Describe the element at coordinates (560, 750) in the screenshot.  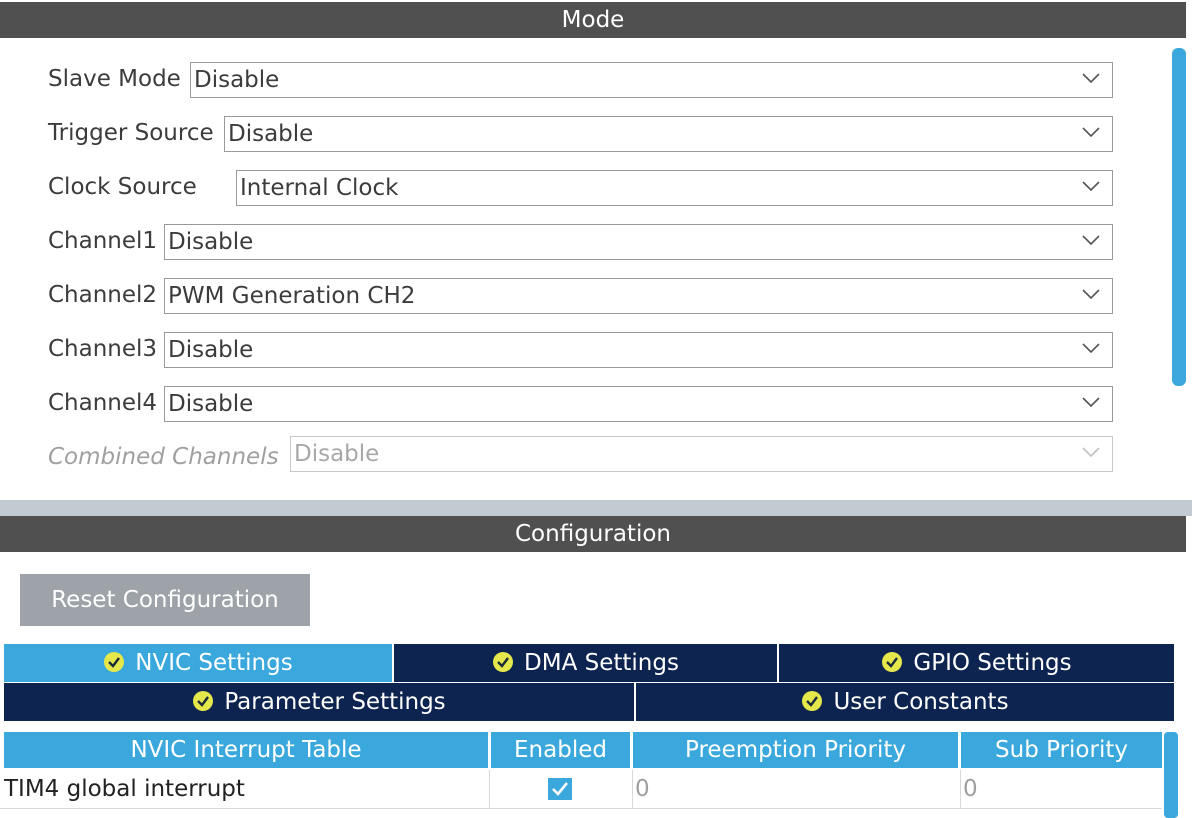
I see `column-header-enabled: Enabled` at that location.